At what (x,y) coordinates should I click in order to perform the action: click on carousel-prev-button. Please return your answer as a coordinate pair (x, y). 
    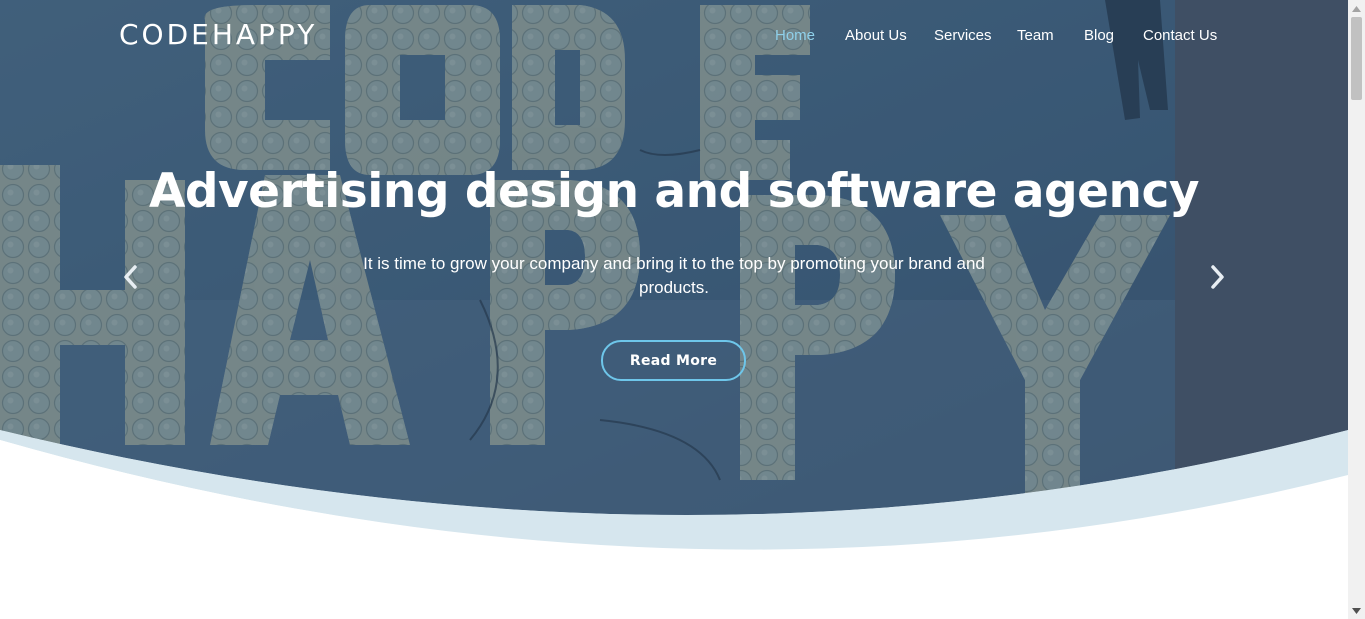
    Looking at the image, I should click on (131, 277).